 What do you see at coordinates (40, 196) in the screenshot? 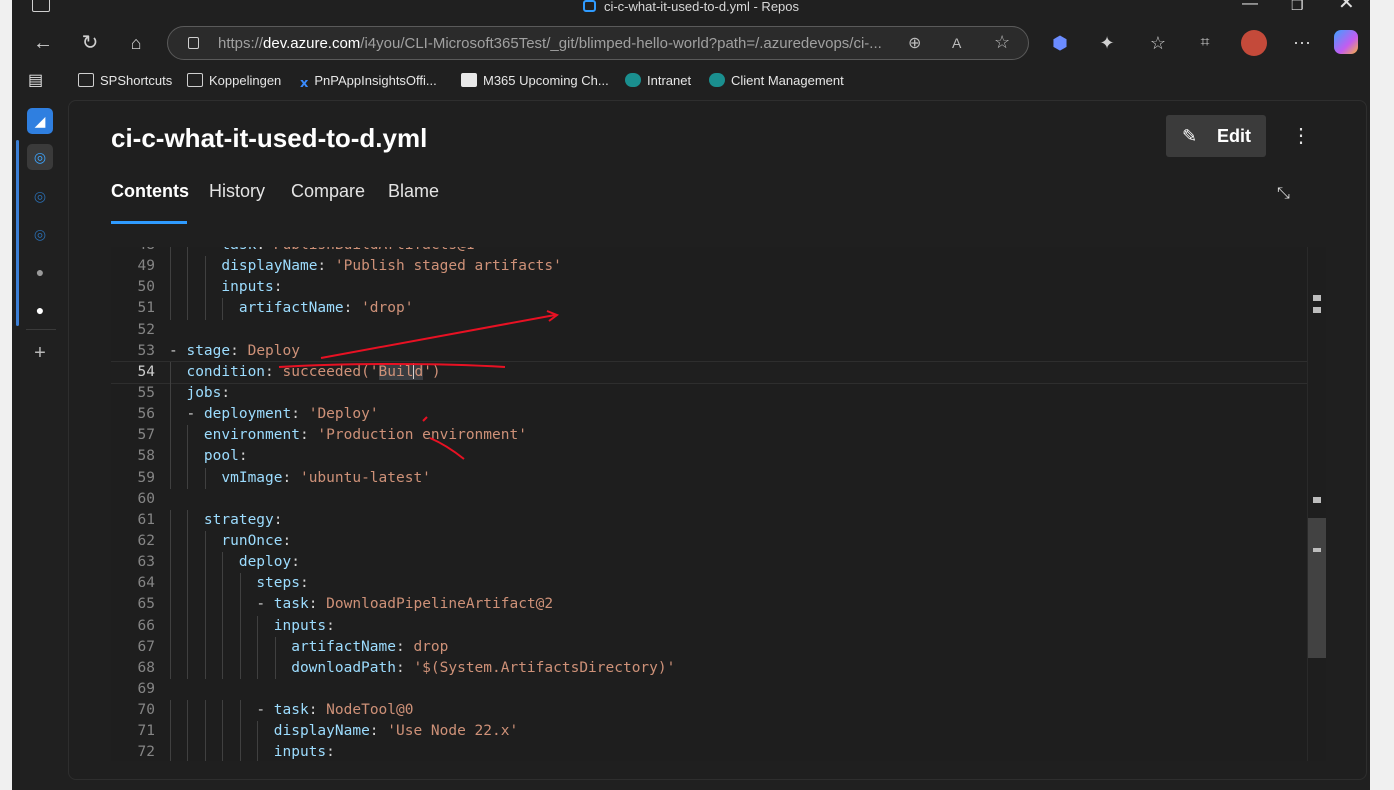
I see `azure-pipelines-icon: ◎` at bounding box center [40, 196].